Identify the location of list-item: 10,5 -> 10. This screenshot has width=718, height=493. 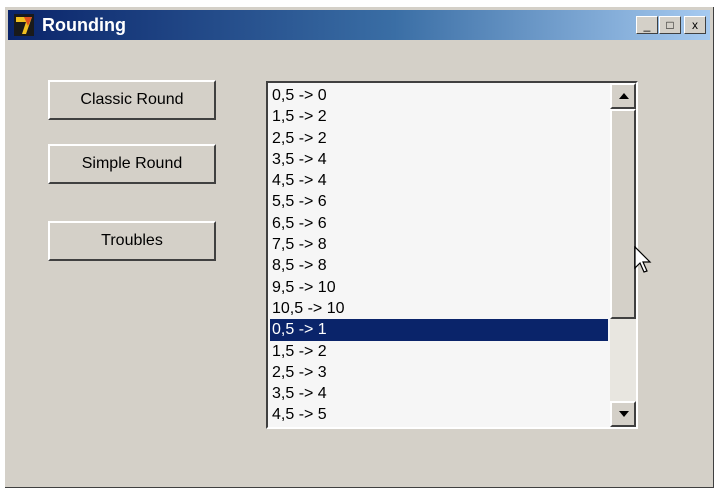
(439, 308).